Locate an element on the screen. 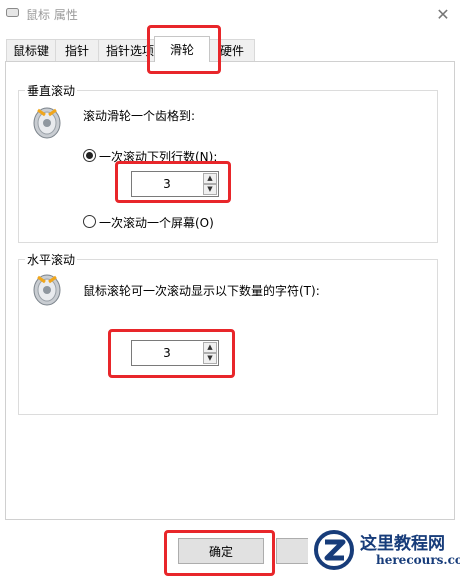 This screenshot has height=576, width=460. chars-spinbox: 3 ▲ ▼ is located at coordinates (175, 353).